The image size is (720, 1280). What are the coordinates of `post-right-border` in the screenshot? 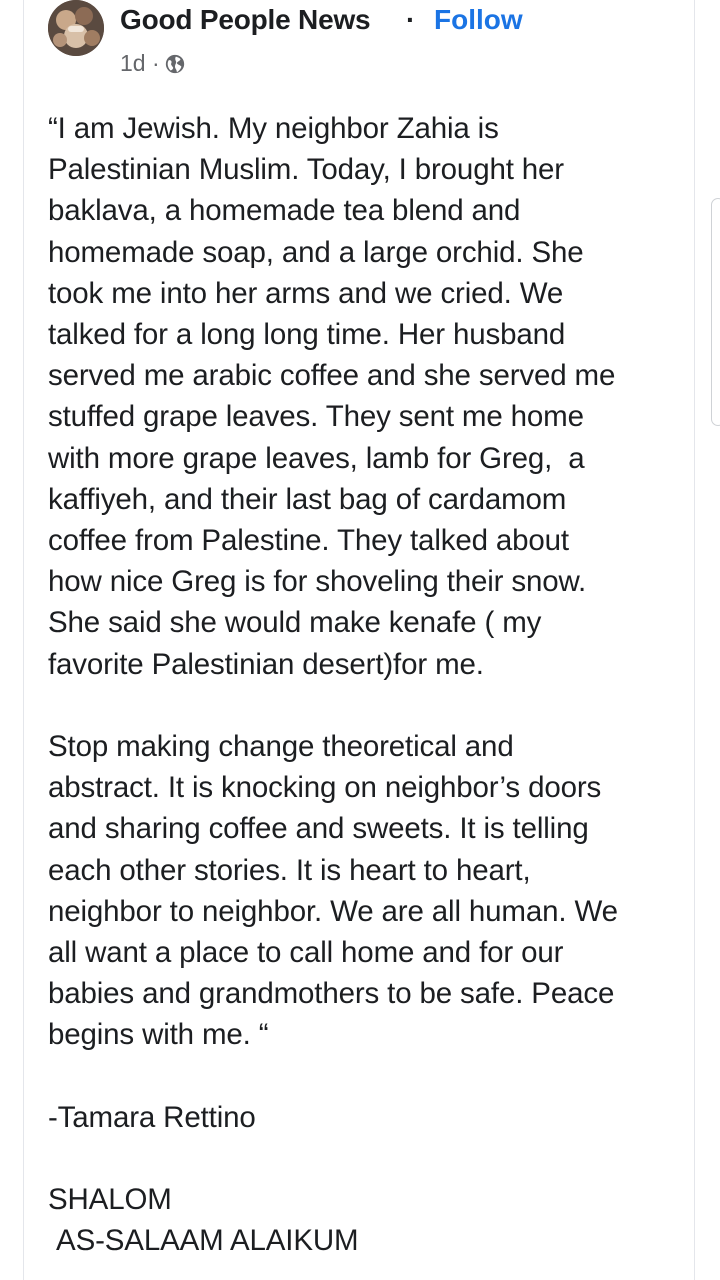 It's located at (694, 640).